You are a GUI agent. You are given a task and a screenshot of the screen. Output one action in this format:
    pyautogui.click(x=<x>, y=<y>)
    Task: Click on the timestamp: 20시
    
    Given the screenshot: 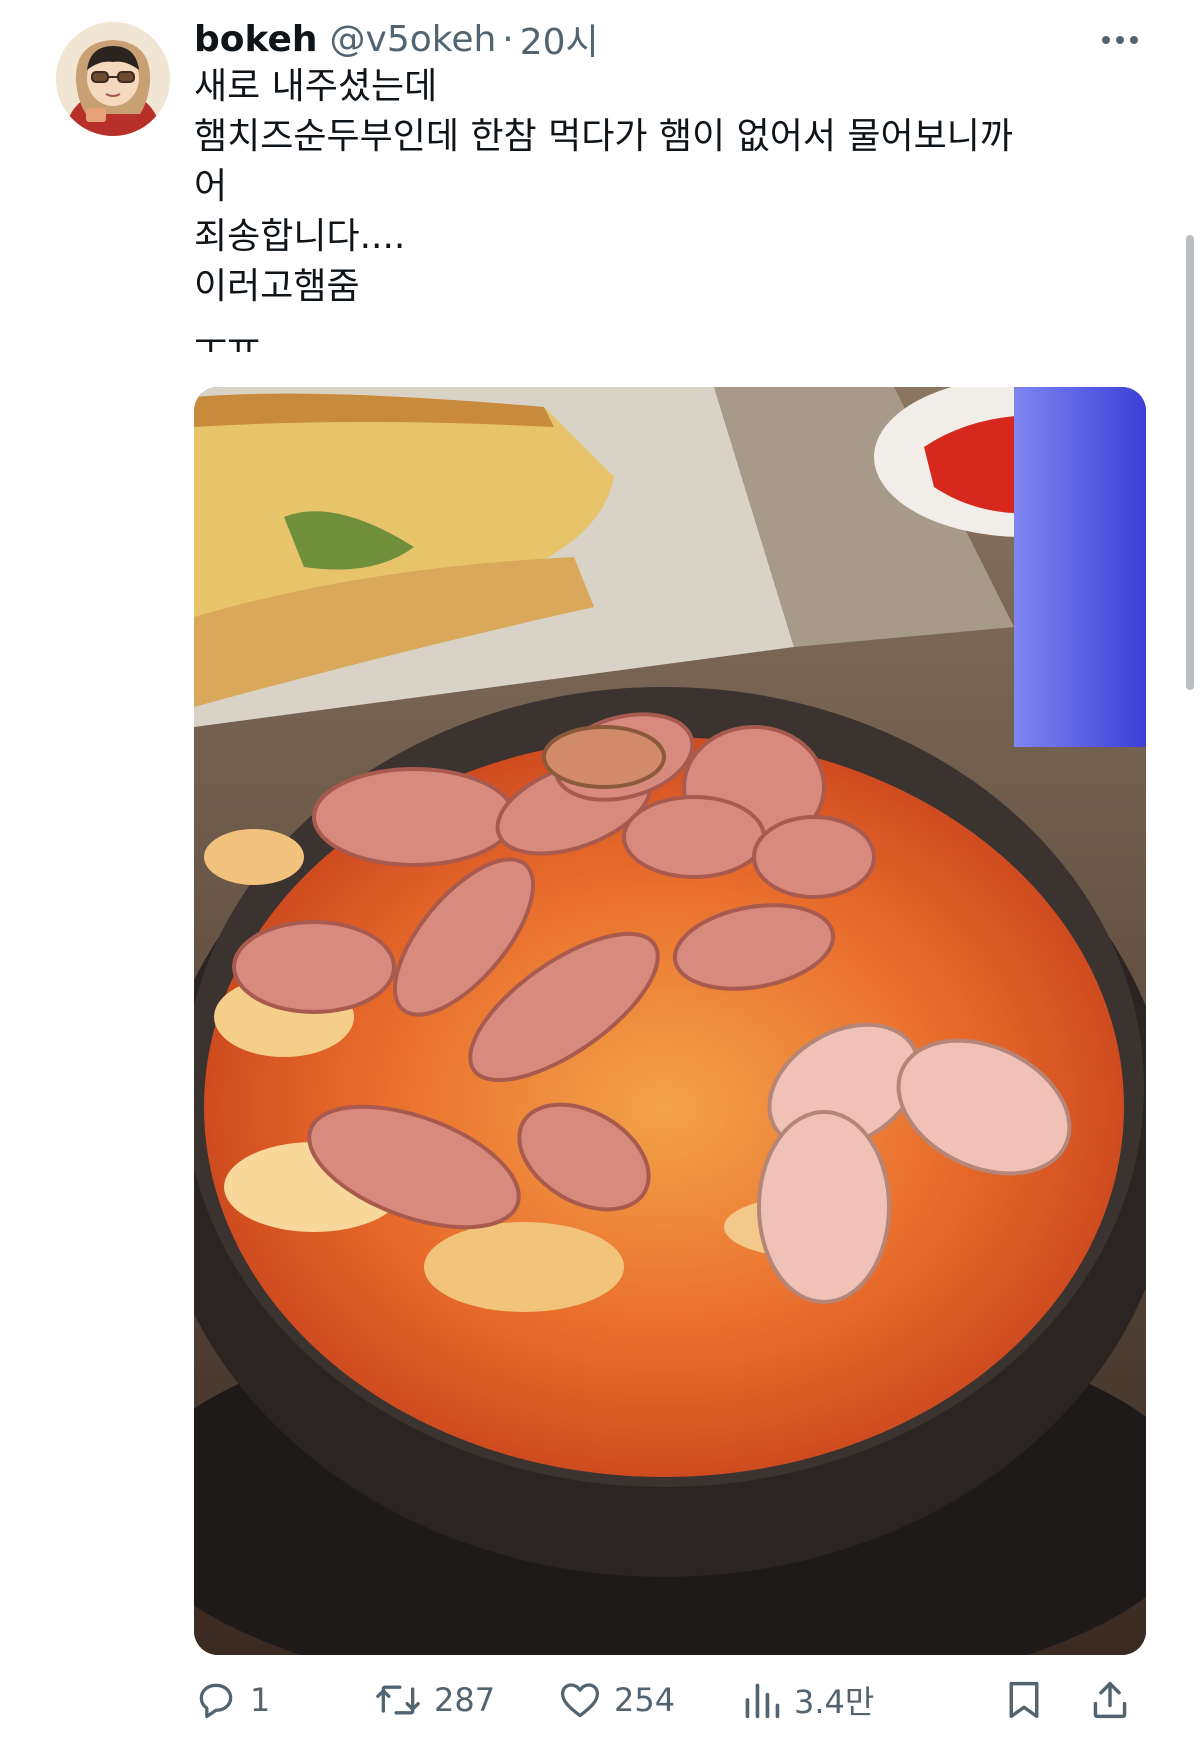 What is the action you would take?
    pyautogui.click(x=559, y=39)
    